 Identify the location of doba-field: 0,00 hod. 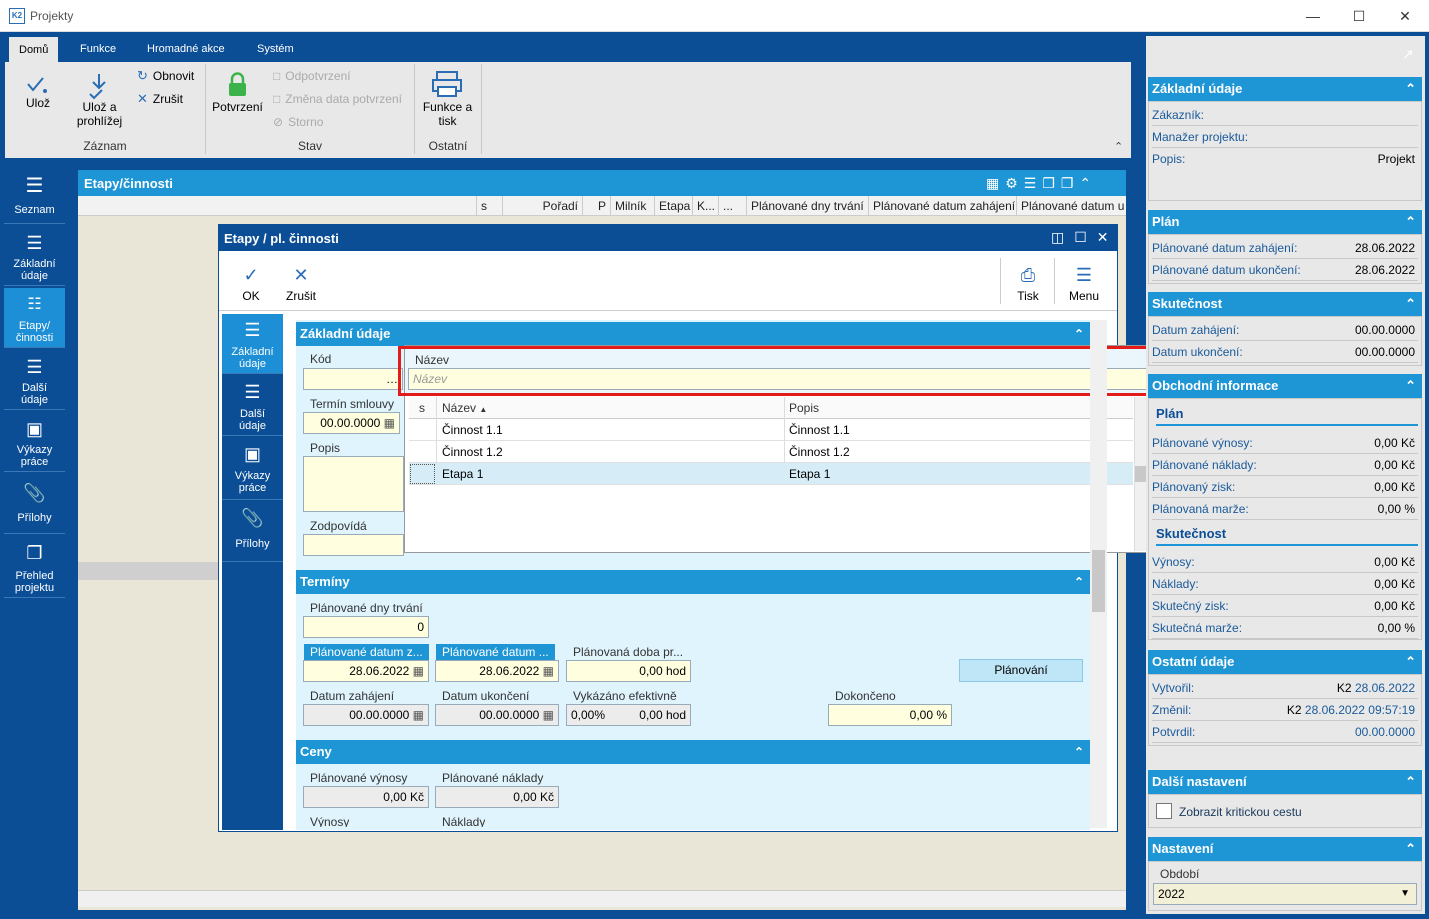
(628, 671).